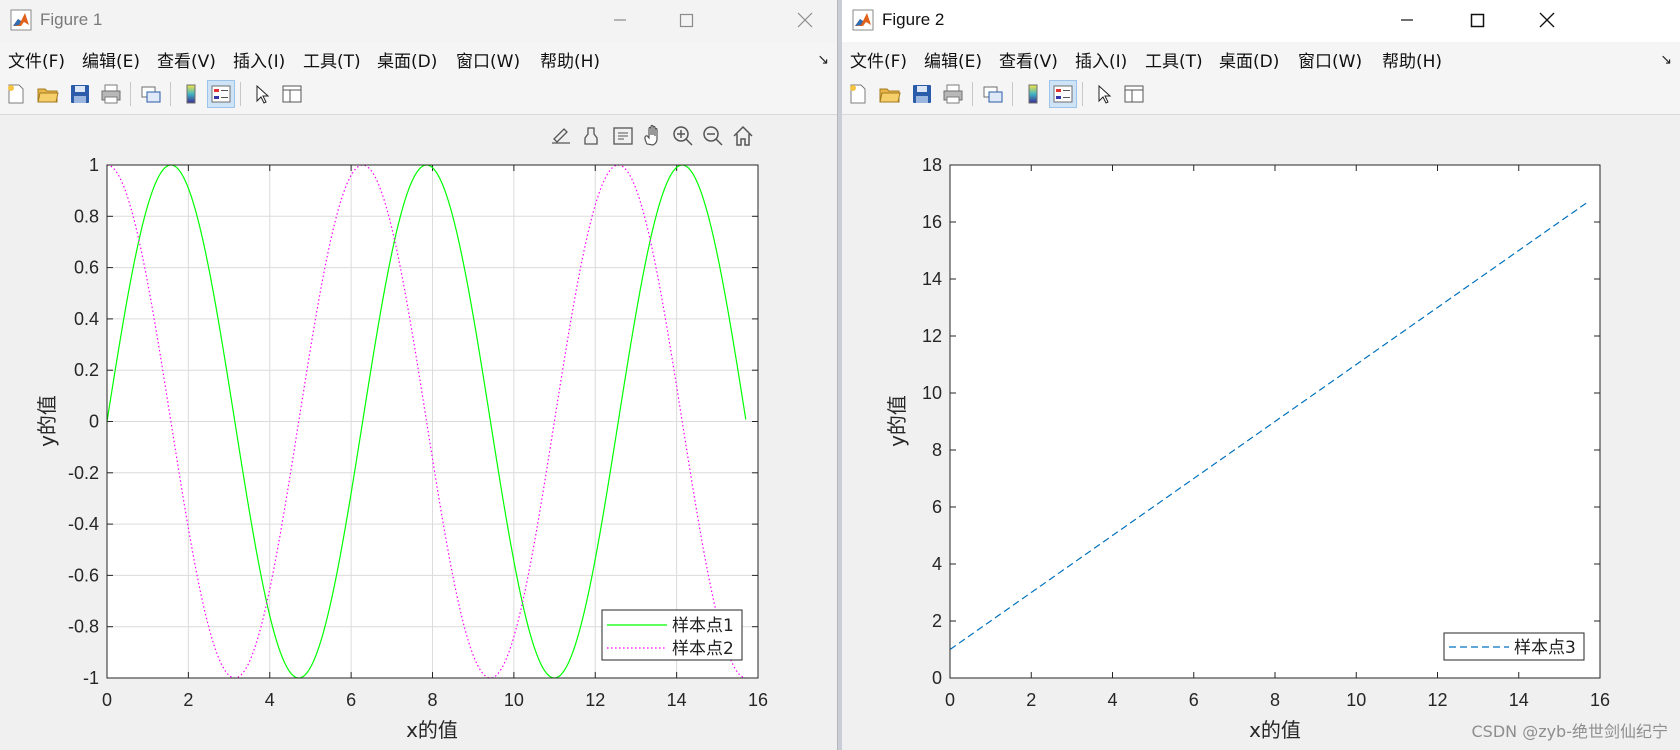  What do you see at coordinates (932, 336) in the screenshot?
I see `y-tick-label: 12` at bounding box center [932, 336].